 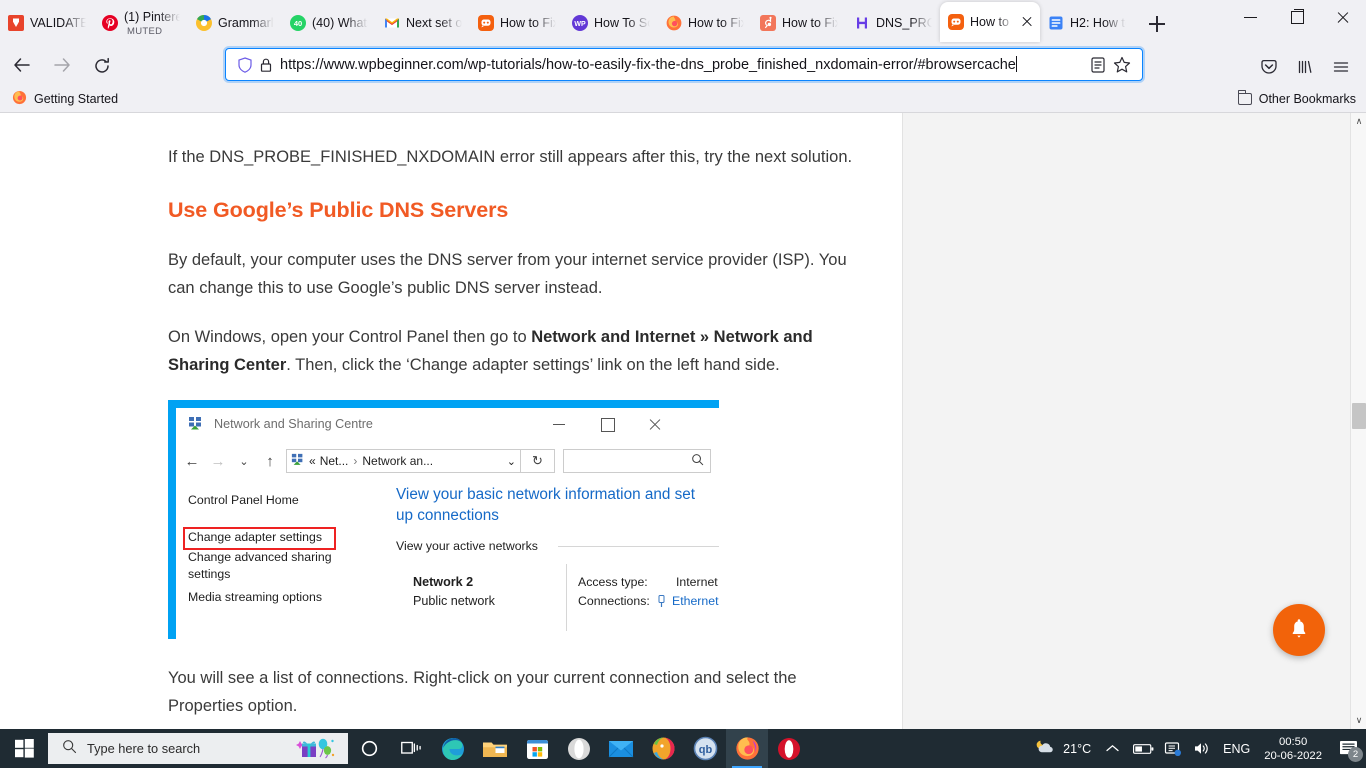 What do you see at coordinates (1341, 65) in the screenshot?
I see `app-menu-icon` at bounding box center [1341, 65].